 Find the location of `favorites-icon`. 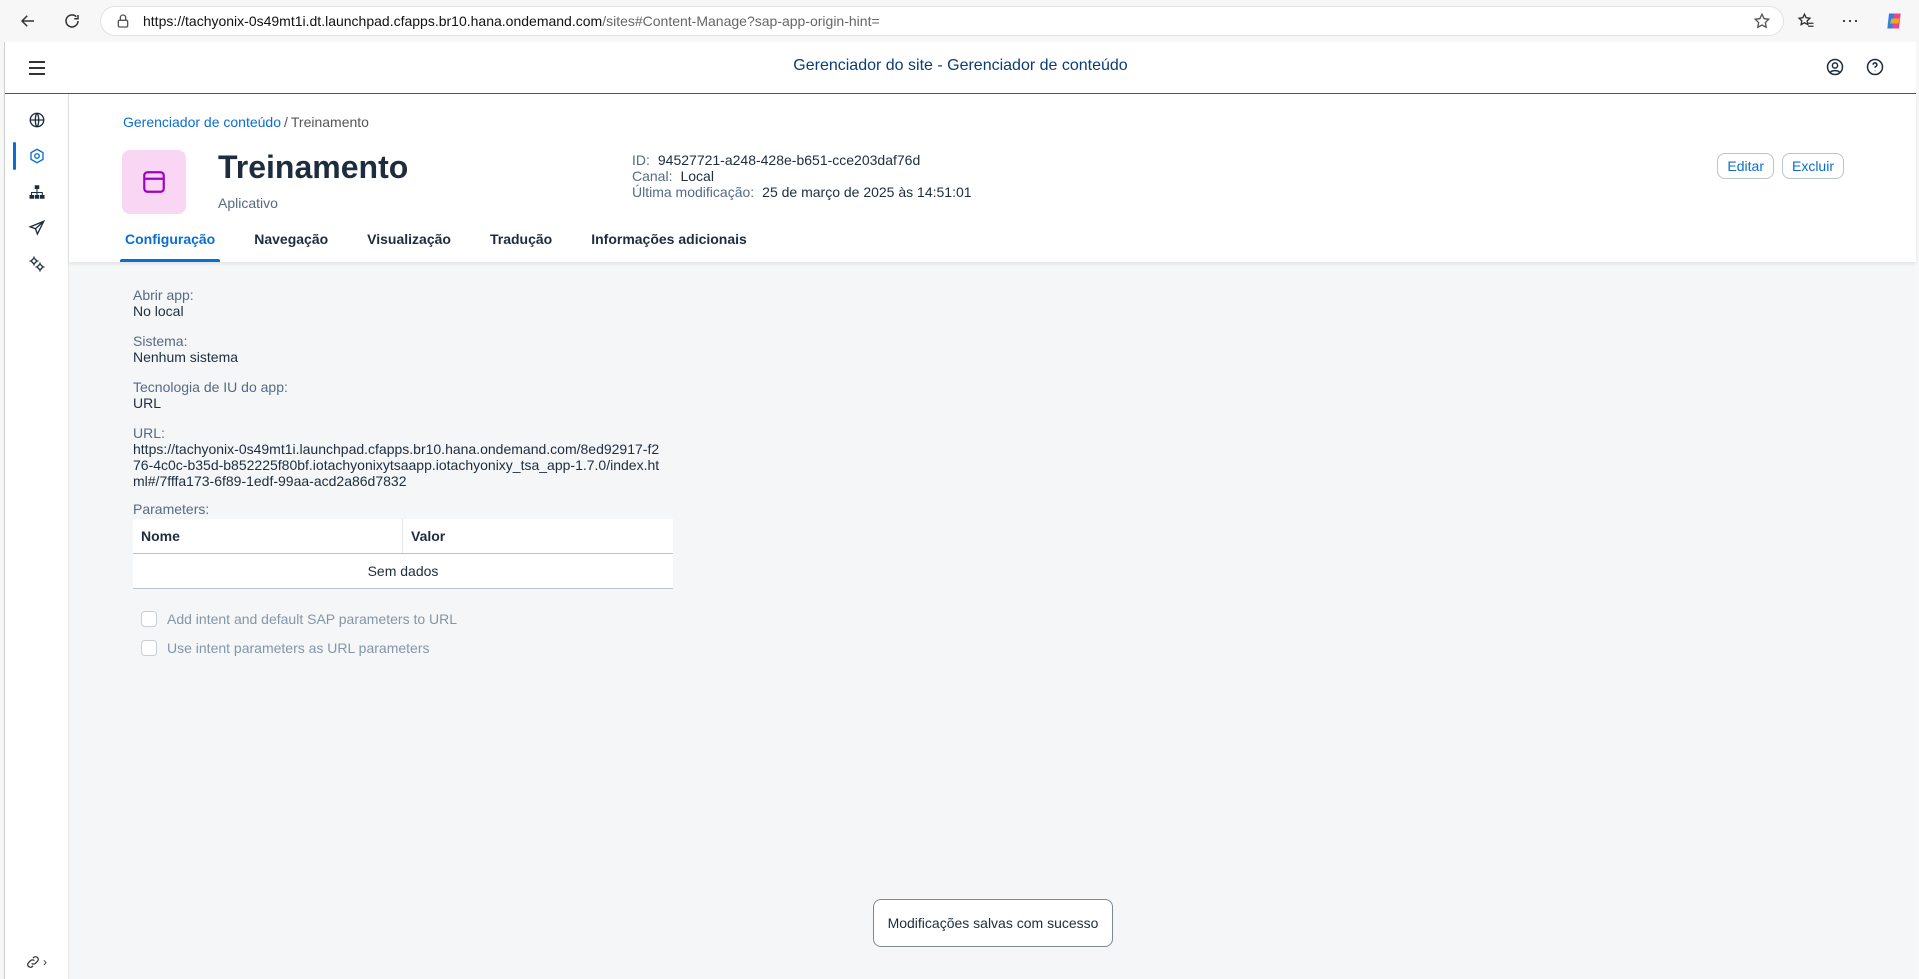

favorites-icon is located at coordinates (1806, 21).